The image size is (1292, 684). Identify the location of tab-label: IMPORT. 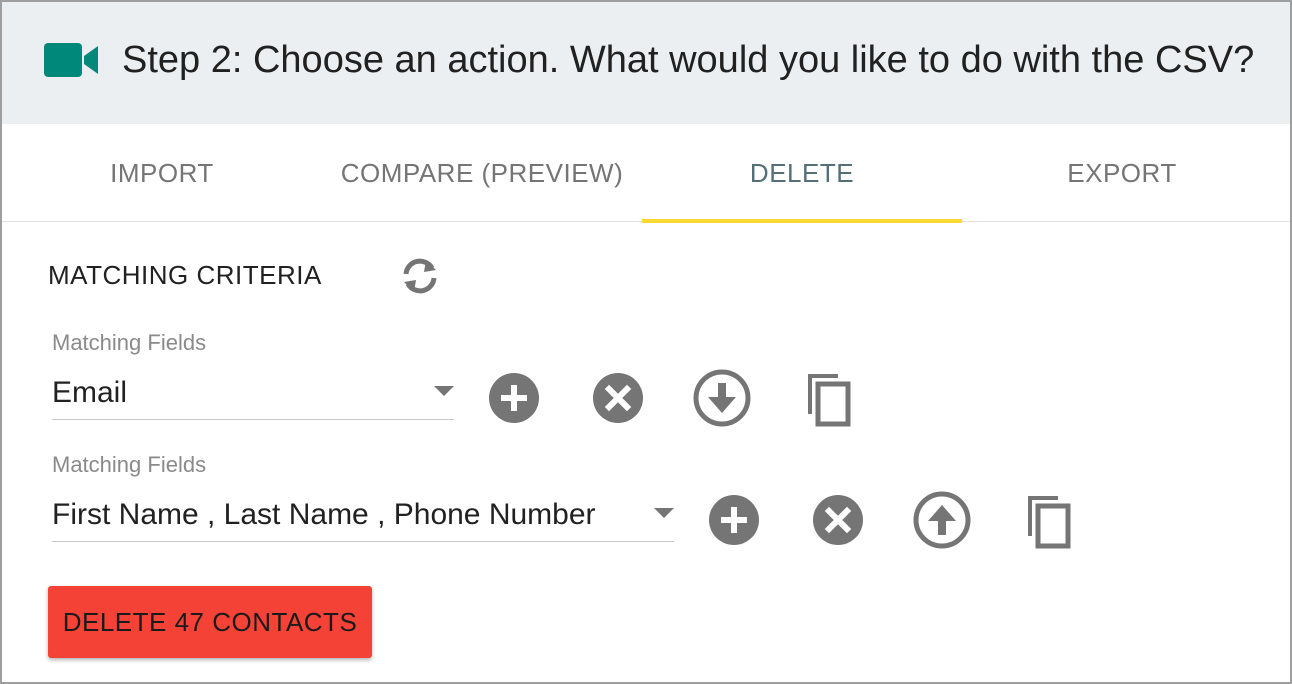
(162, 172).